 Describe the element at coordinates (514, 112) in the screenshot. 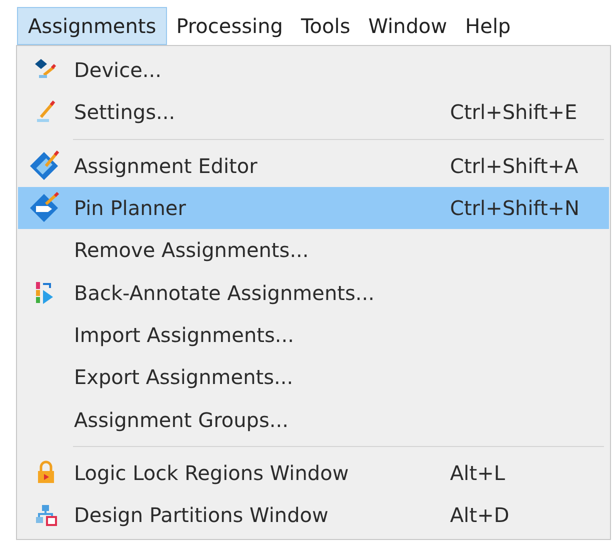

I see `shortcut-label: Ctrl+Shift+E` at that location.